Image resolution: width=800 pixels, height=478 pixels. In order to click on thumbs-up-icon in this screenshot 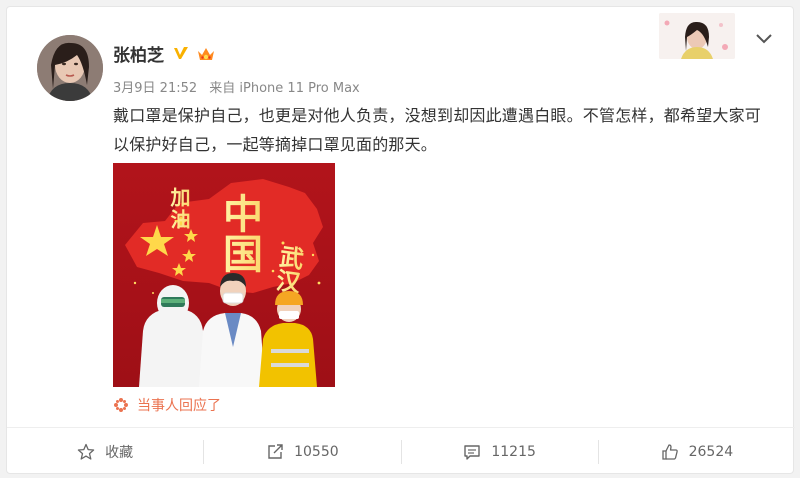, I will do `click(669, 451)`.